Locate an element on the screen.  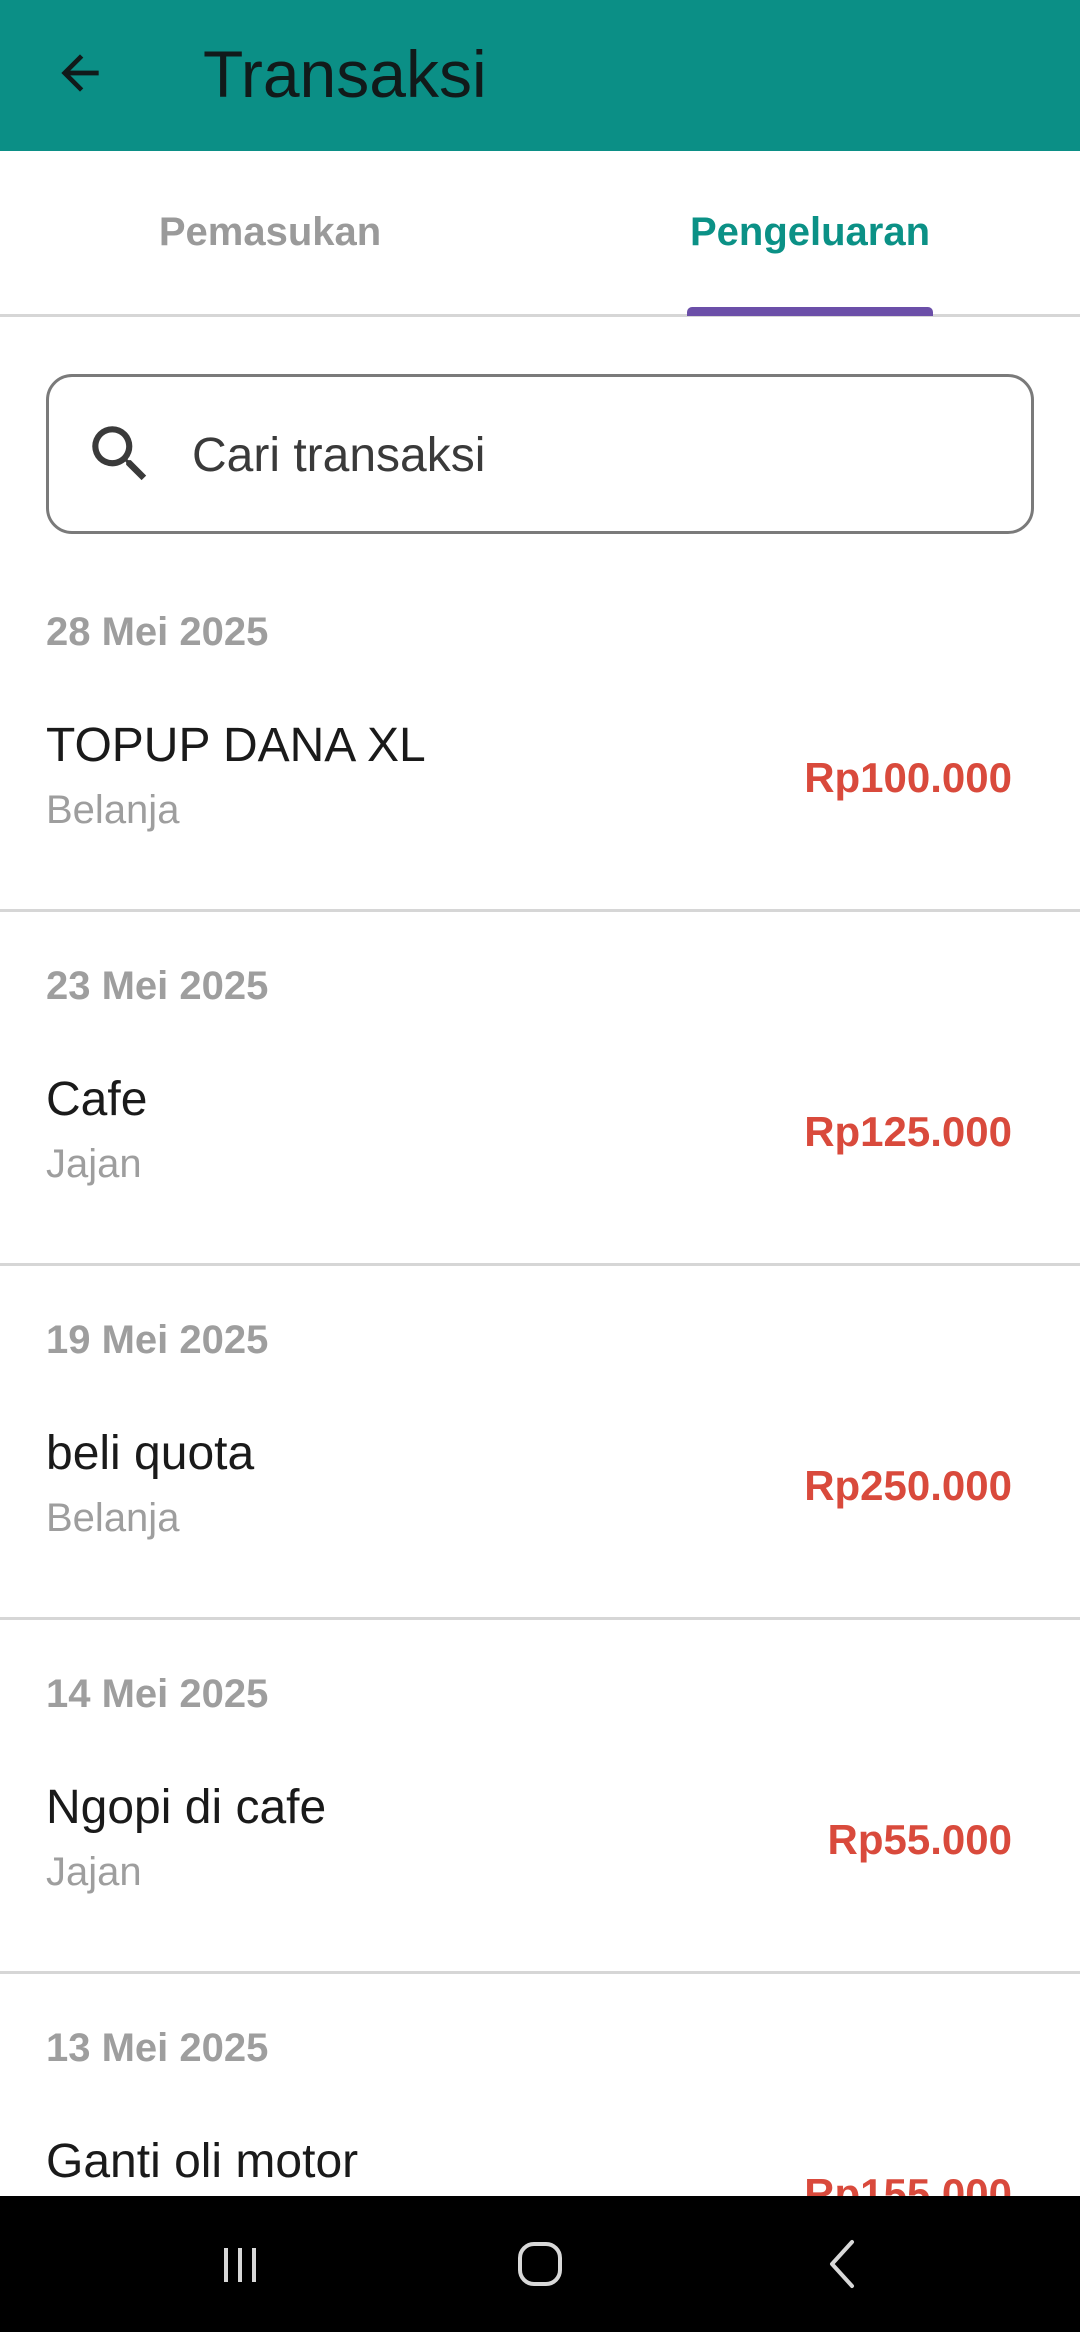
search-box is located at coordinates (540, 454).